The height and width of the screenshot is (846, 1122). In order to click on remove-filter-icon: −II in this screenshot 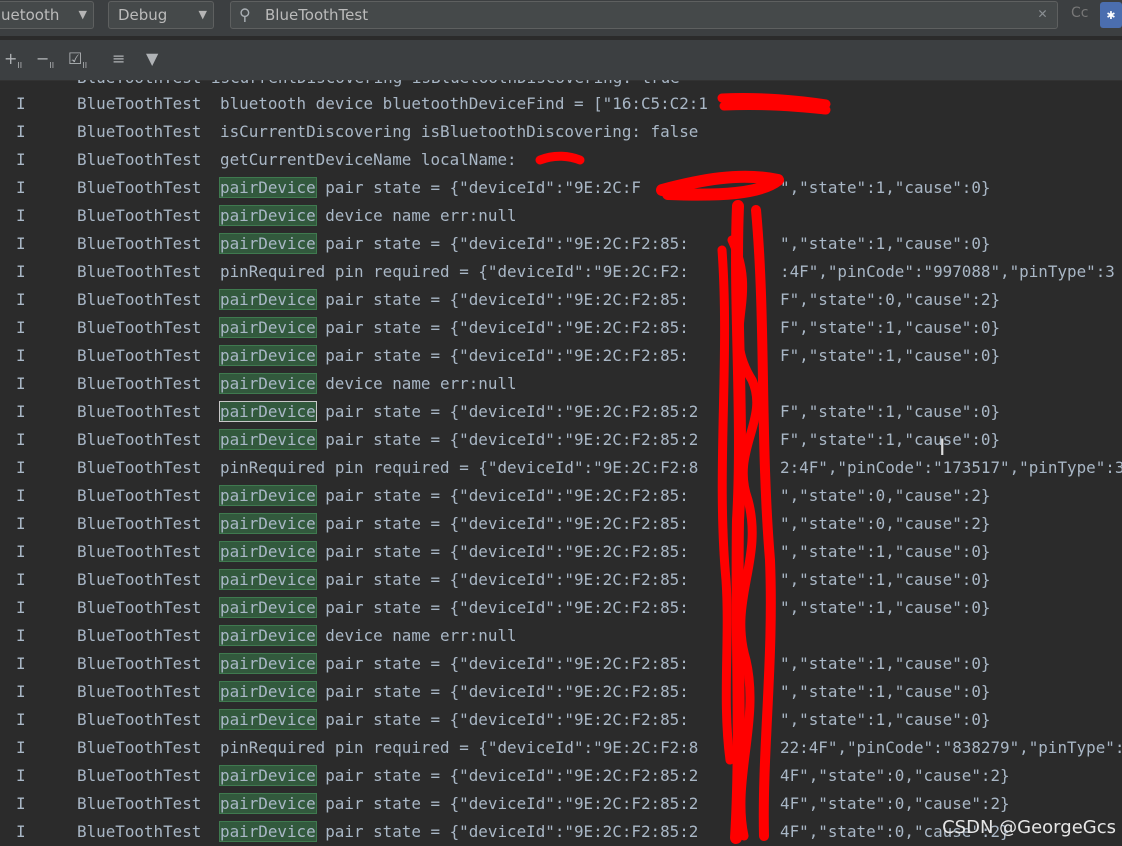, I will do `click(45, 62)`.